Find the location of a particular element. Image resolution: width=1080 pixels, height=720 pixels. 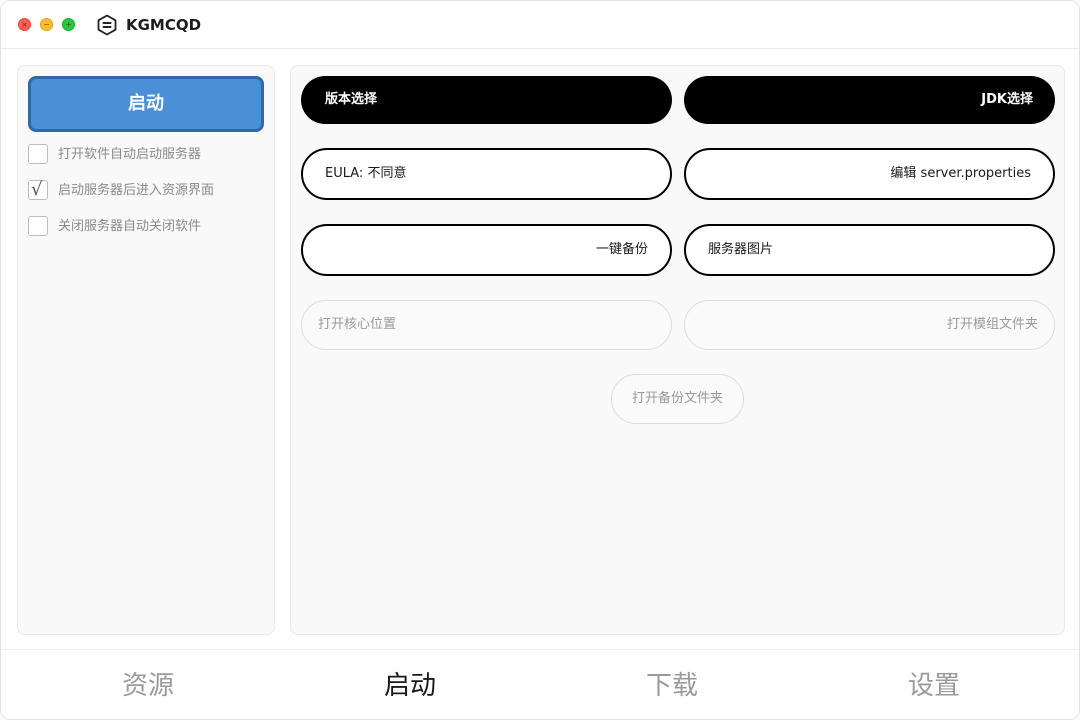

open-mods-folder-button: 打开模组文件夹 is located at coordinates (869, 325).